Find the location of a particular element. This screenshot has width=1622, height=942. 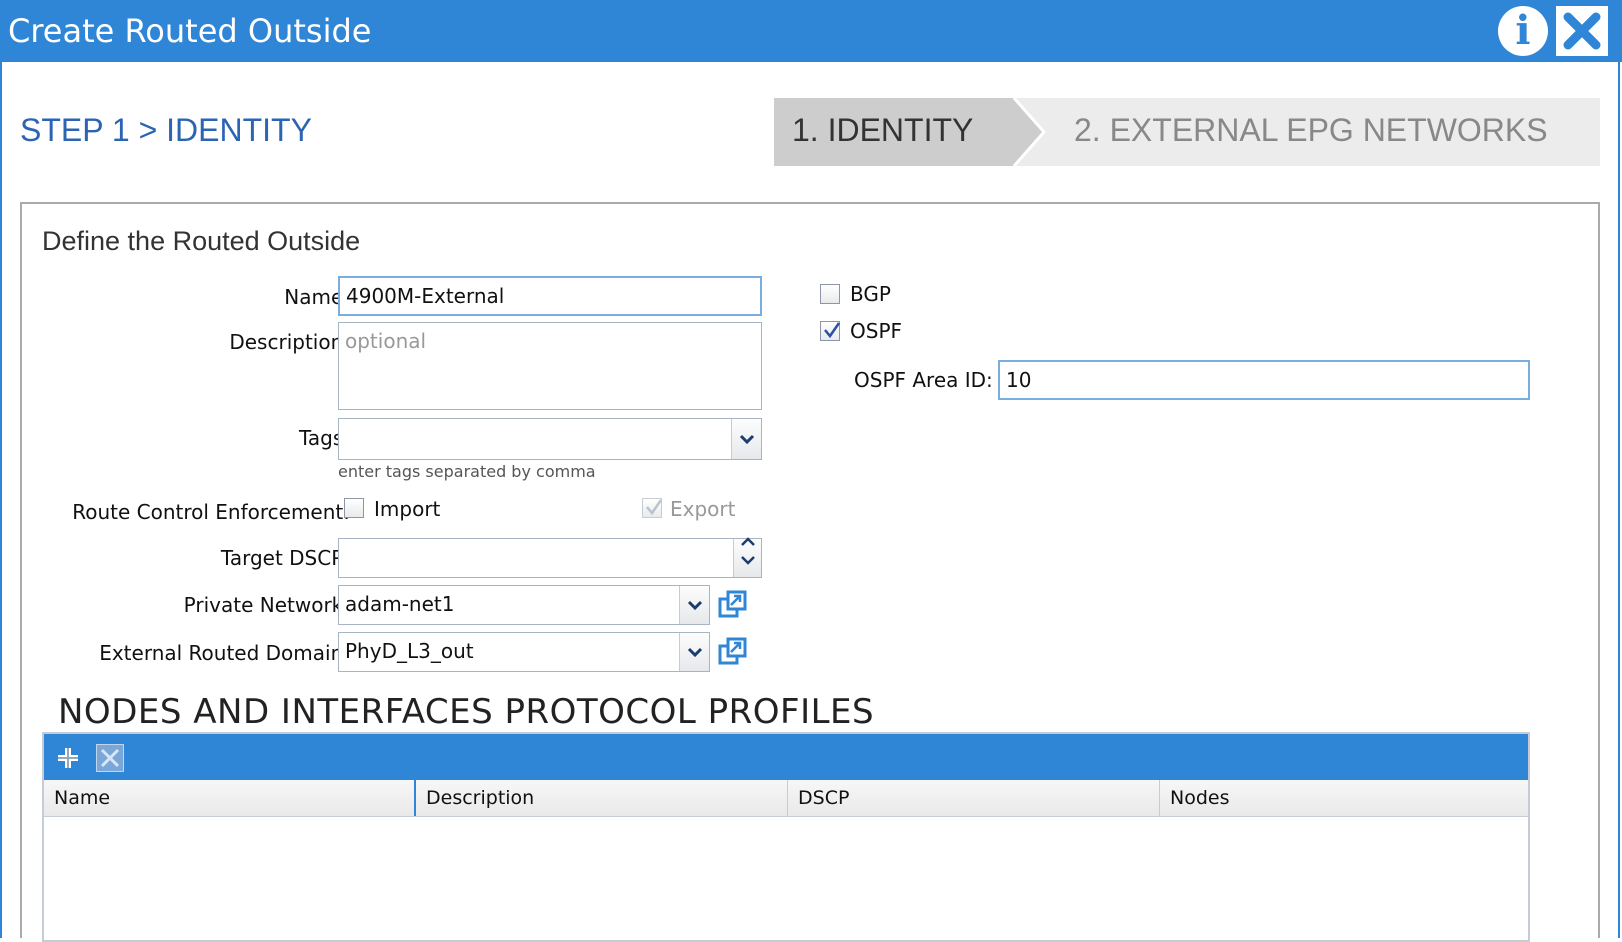

ospf-area-id-input: 10 is located at coordinates (1264, 380).